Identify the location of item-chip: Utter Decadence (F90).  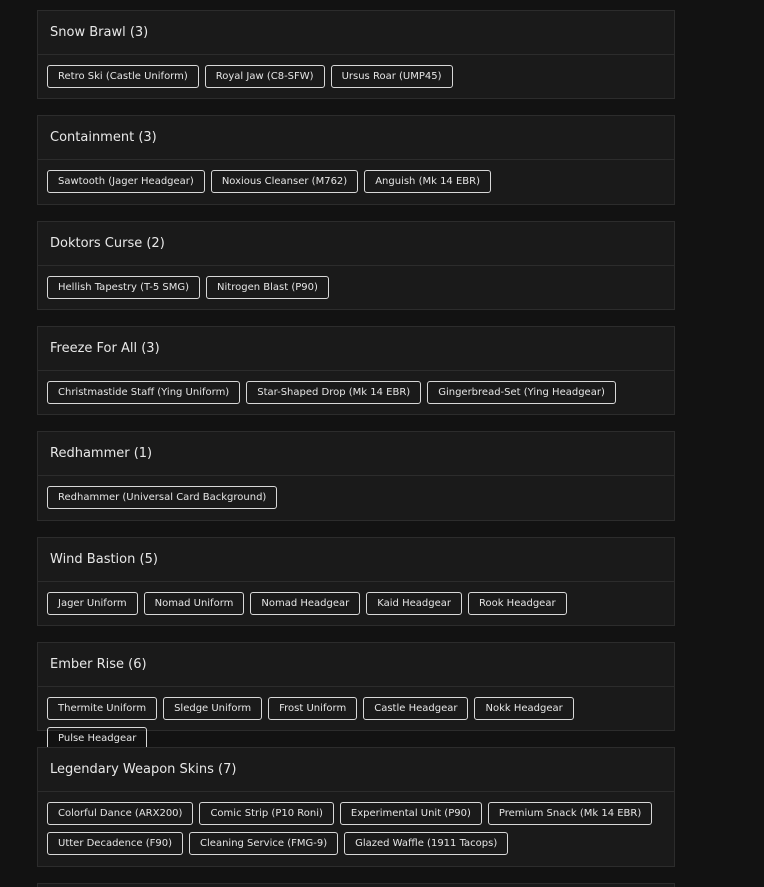
(115, 843).